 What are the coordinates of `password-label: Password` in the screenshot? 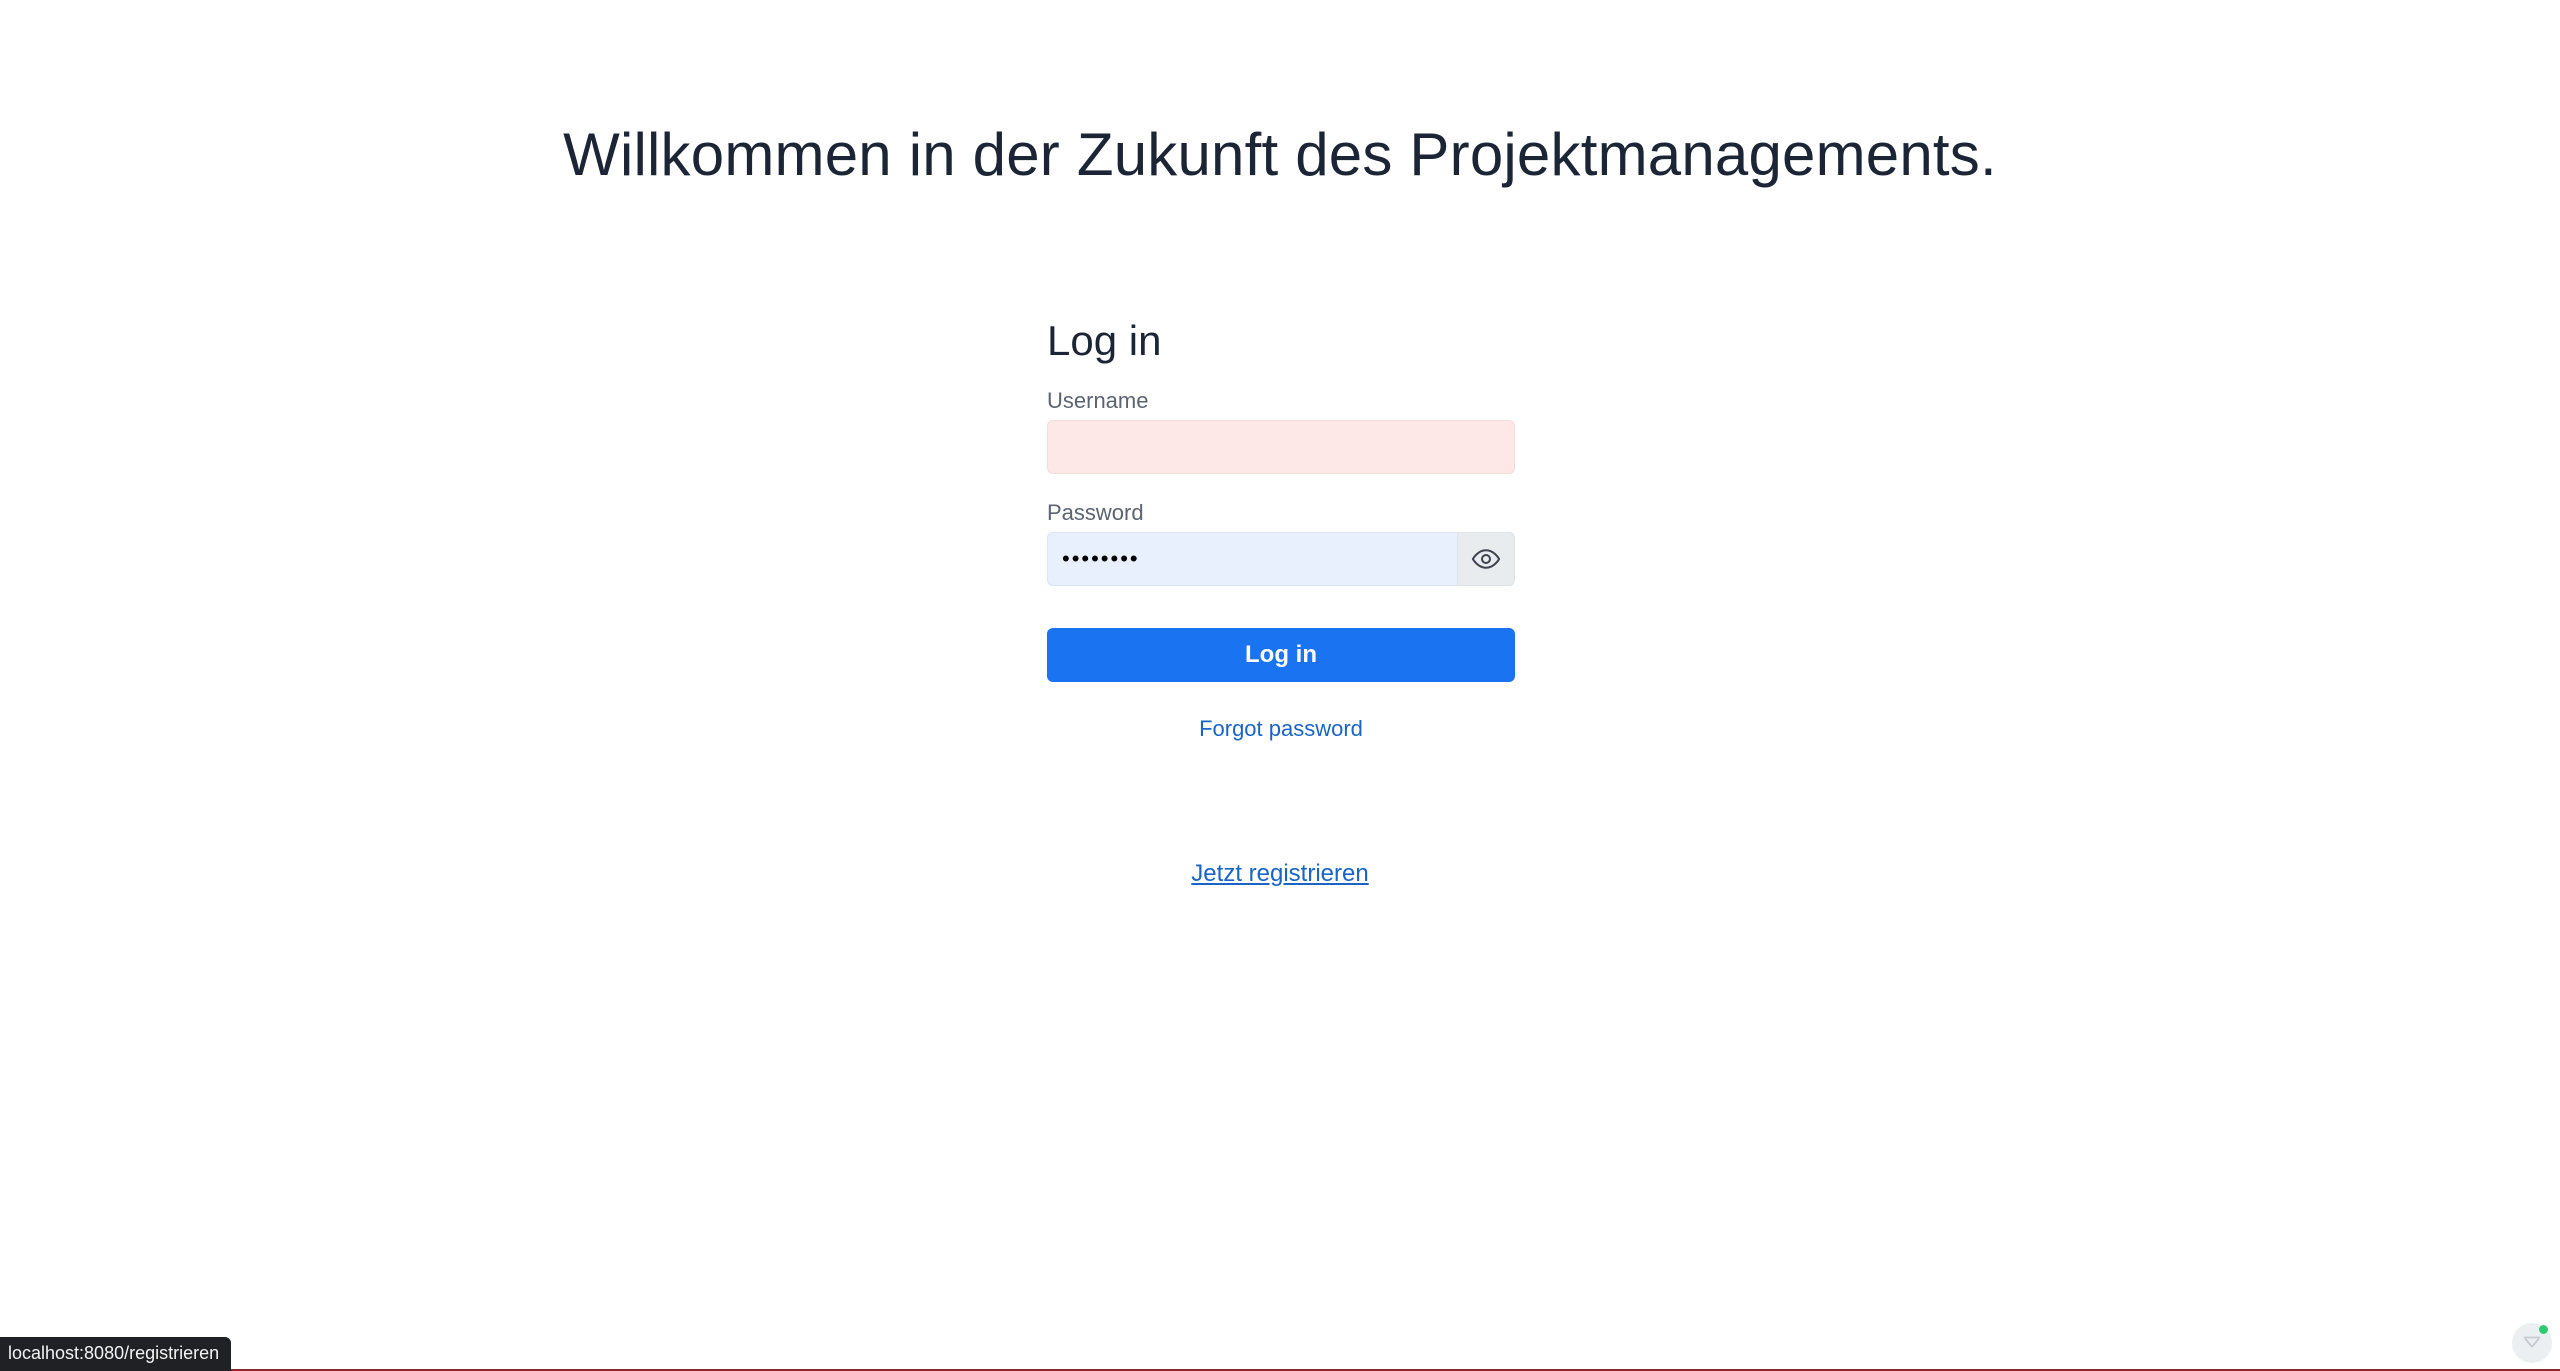 It's located at (1095, 513).